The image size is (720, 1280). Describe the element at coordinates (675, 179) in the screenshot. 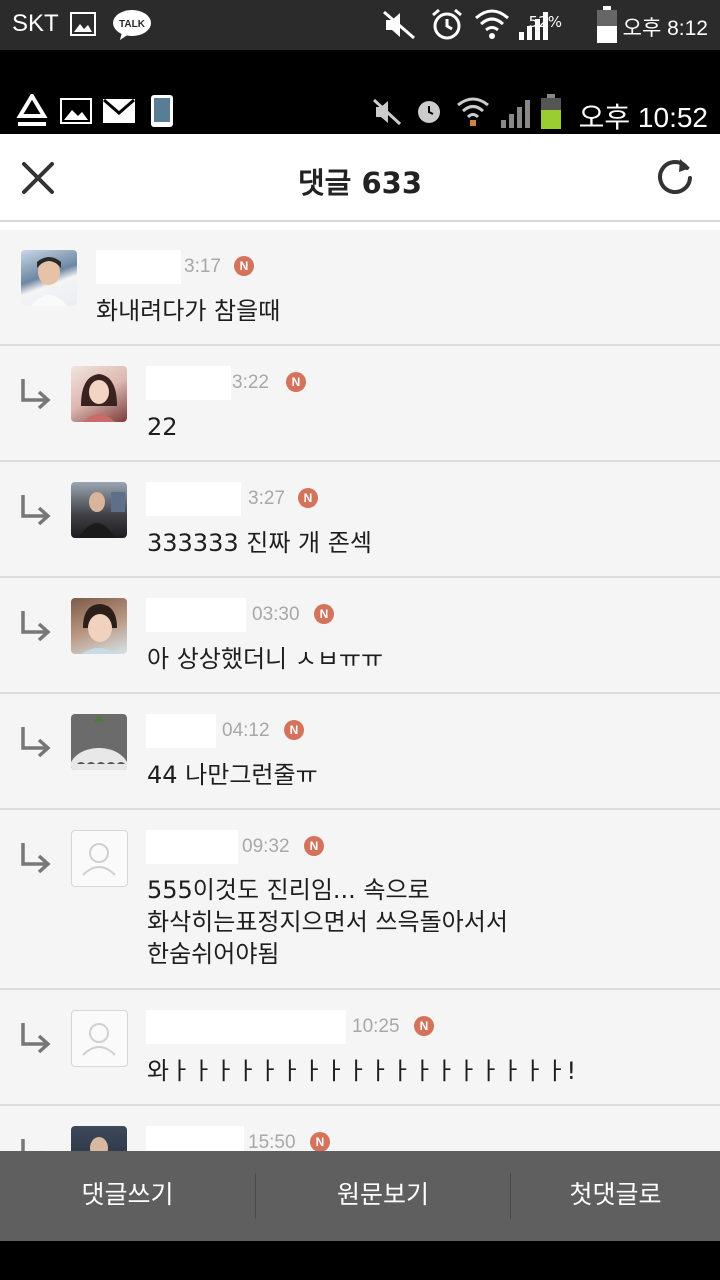

I see `refresh-icon` at that location.